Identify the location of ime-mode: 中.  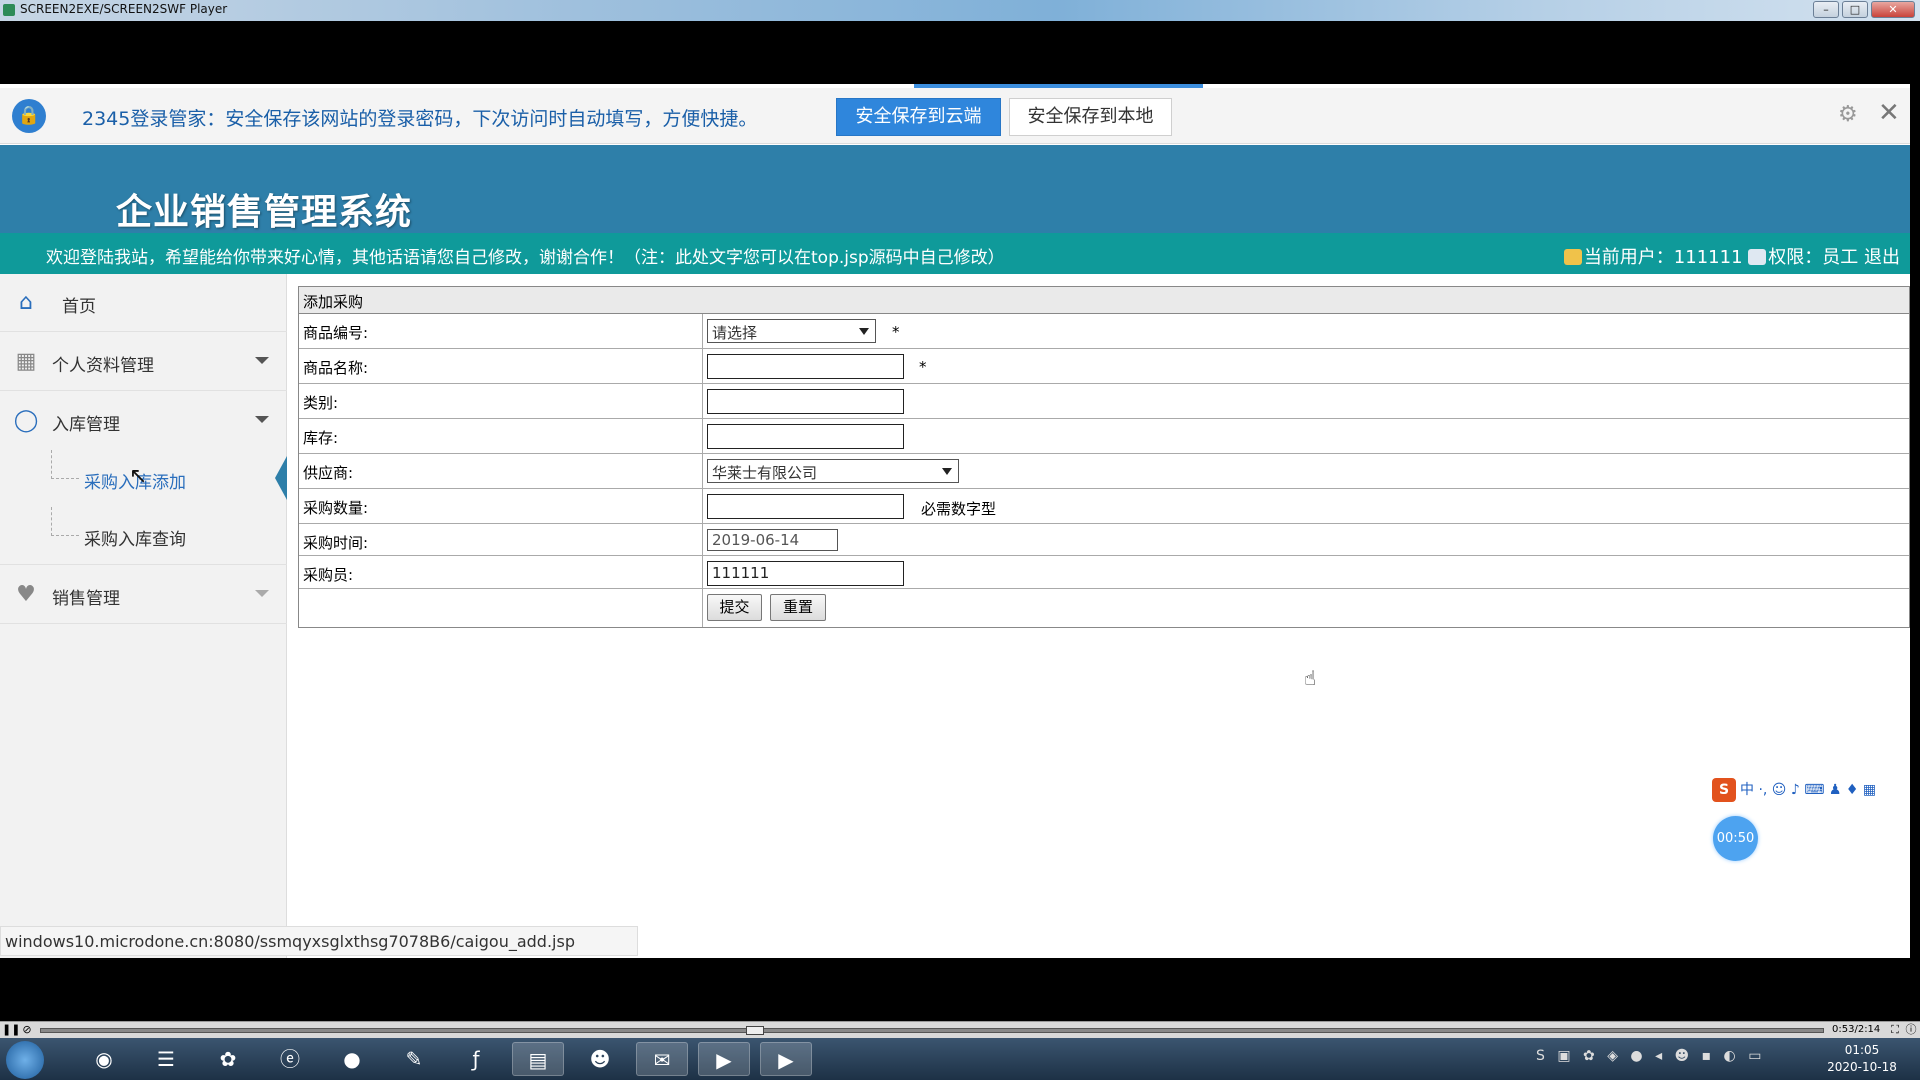
(1747, 790).